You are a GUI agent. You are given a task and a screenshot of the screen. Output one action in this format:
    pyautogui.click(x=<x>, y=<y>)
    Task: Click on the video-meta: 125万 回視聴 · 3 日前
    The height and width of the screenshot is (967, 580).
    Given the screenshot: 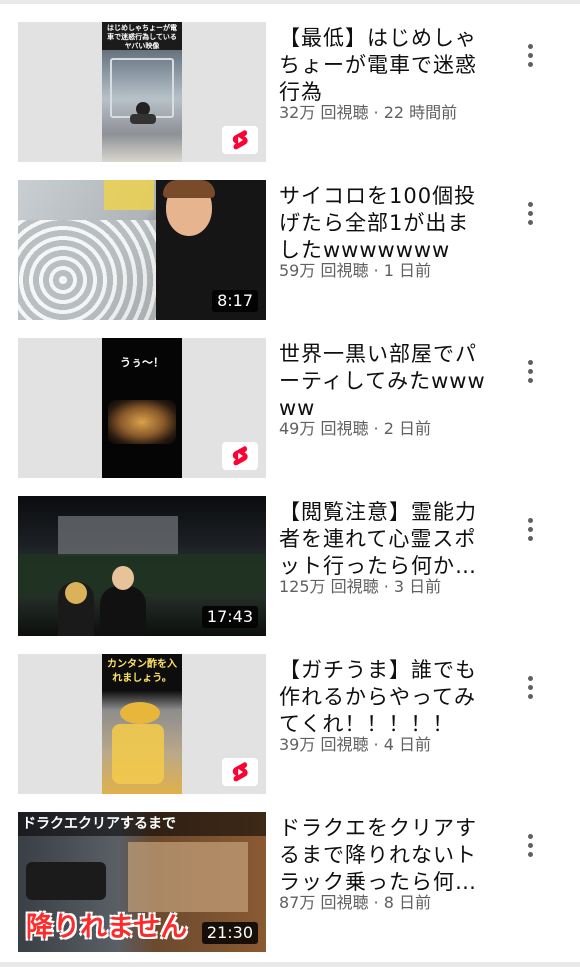 What is the action you would take?
    pyautogui.click(x=389, y=587)
    